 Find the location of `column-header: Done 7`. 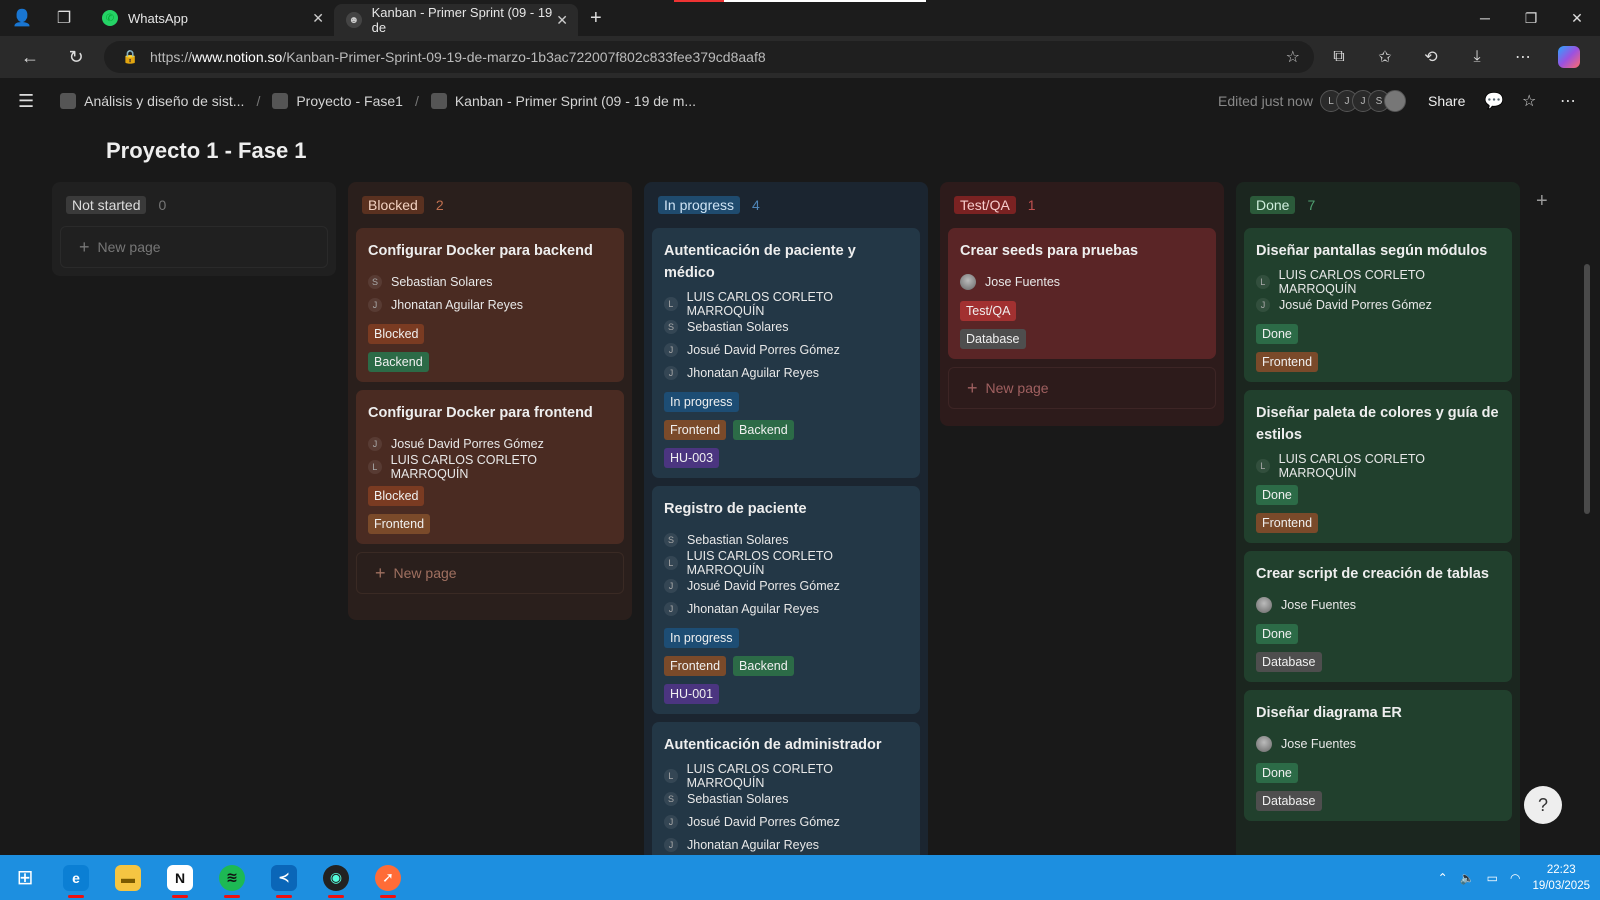

column-header: Done 7 is located at coordinates (1378, 205).